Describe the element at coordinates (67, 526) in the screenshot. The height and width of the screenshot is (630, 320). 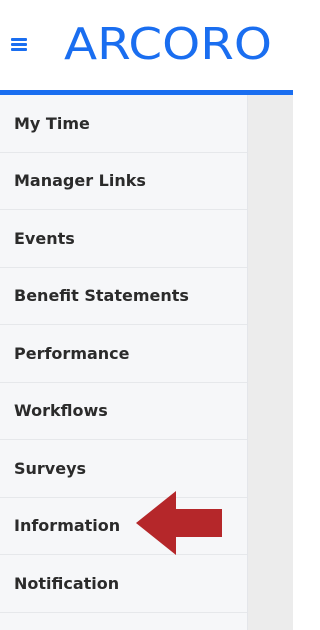
I see `sidebar-item-label: Information` at that location.